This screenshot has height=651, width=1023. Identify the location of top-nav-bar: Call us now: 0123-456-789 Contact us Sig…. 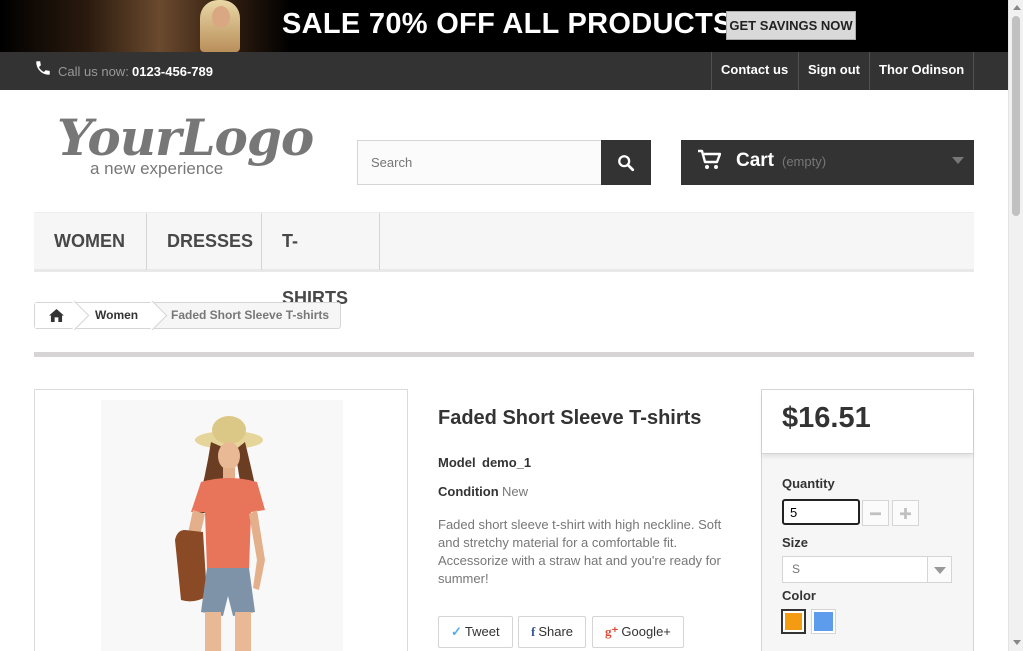
(504, 71).